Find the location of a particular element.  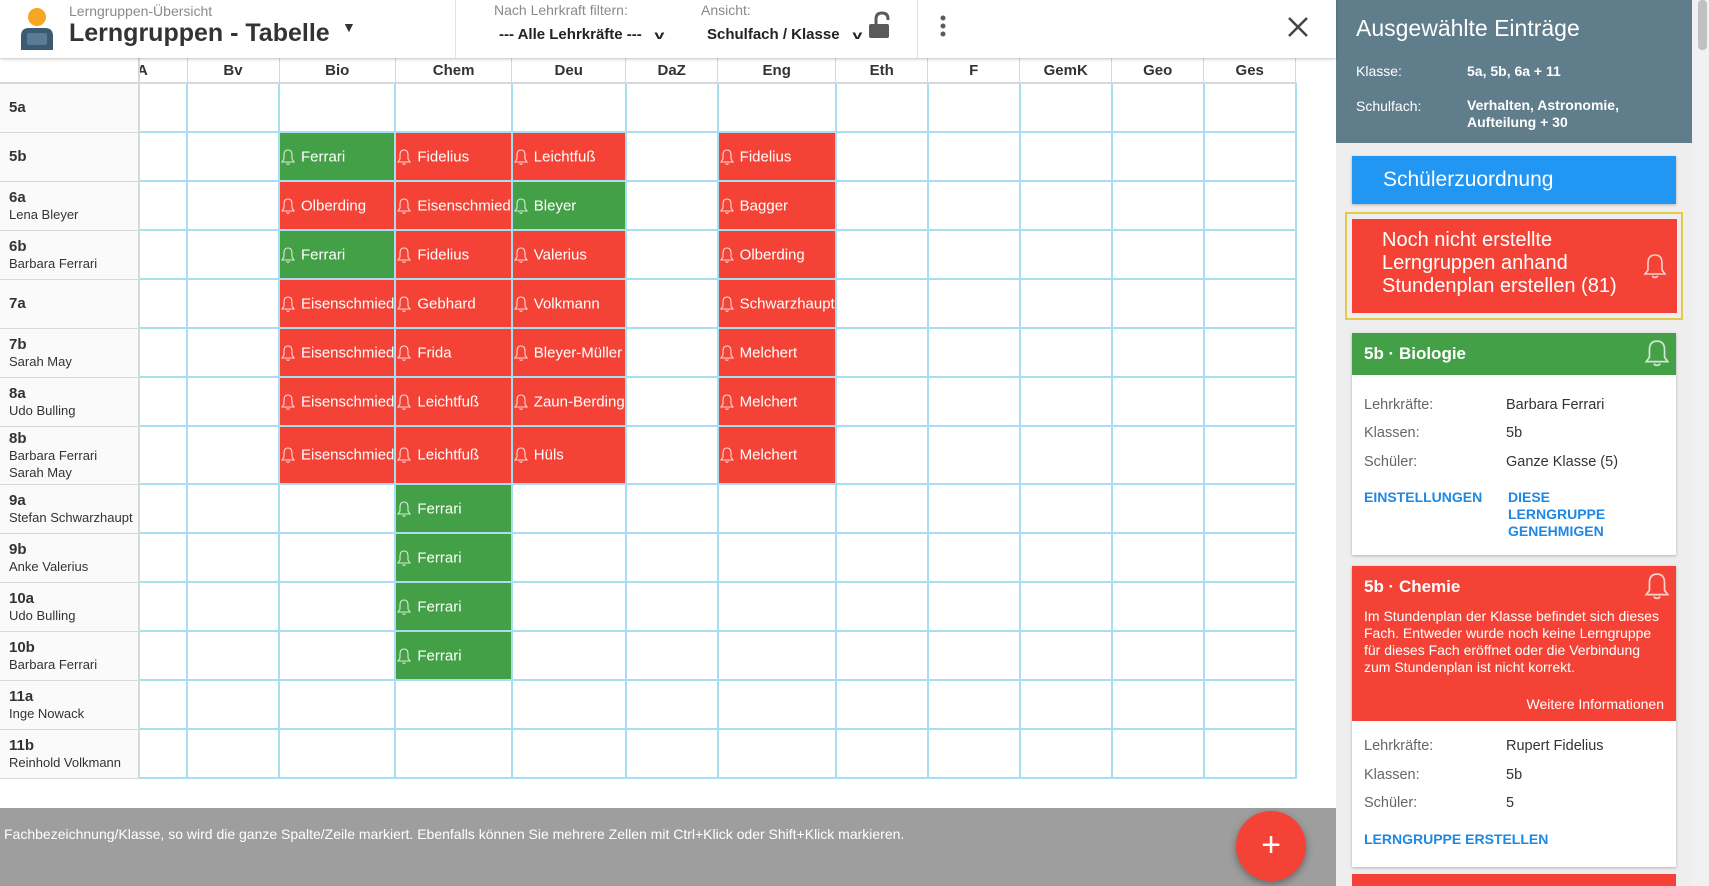

view-select: Schulfach / Klasse v is located at coordinates (784, 34).